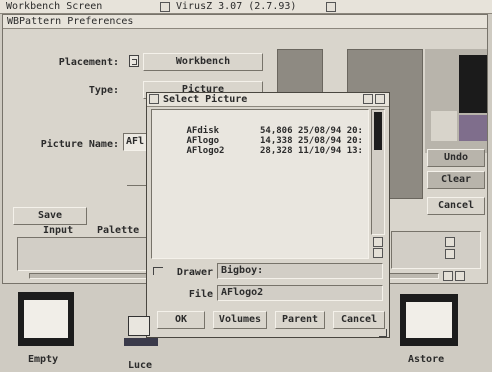  What do you see at coordinates (140, 365) in the screenshot?
I see `desktop-icon-label: Luce` at bounding box center [140, 365].